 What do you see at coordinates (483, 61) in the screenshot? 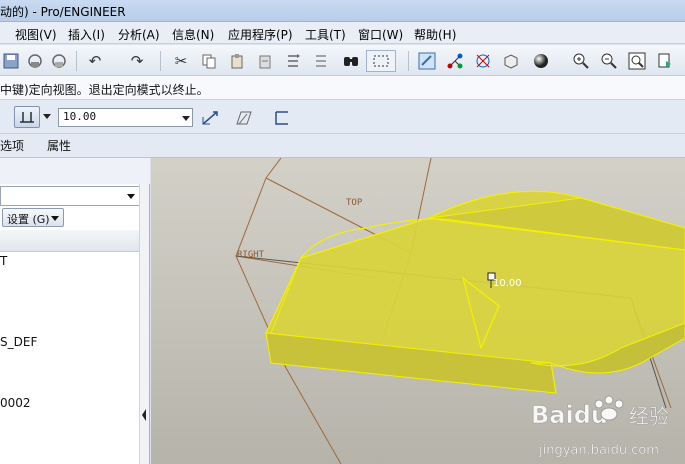
I see `orient-mode-icon` at bounding box center [483, 61].